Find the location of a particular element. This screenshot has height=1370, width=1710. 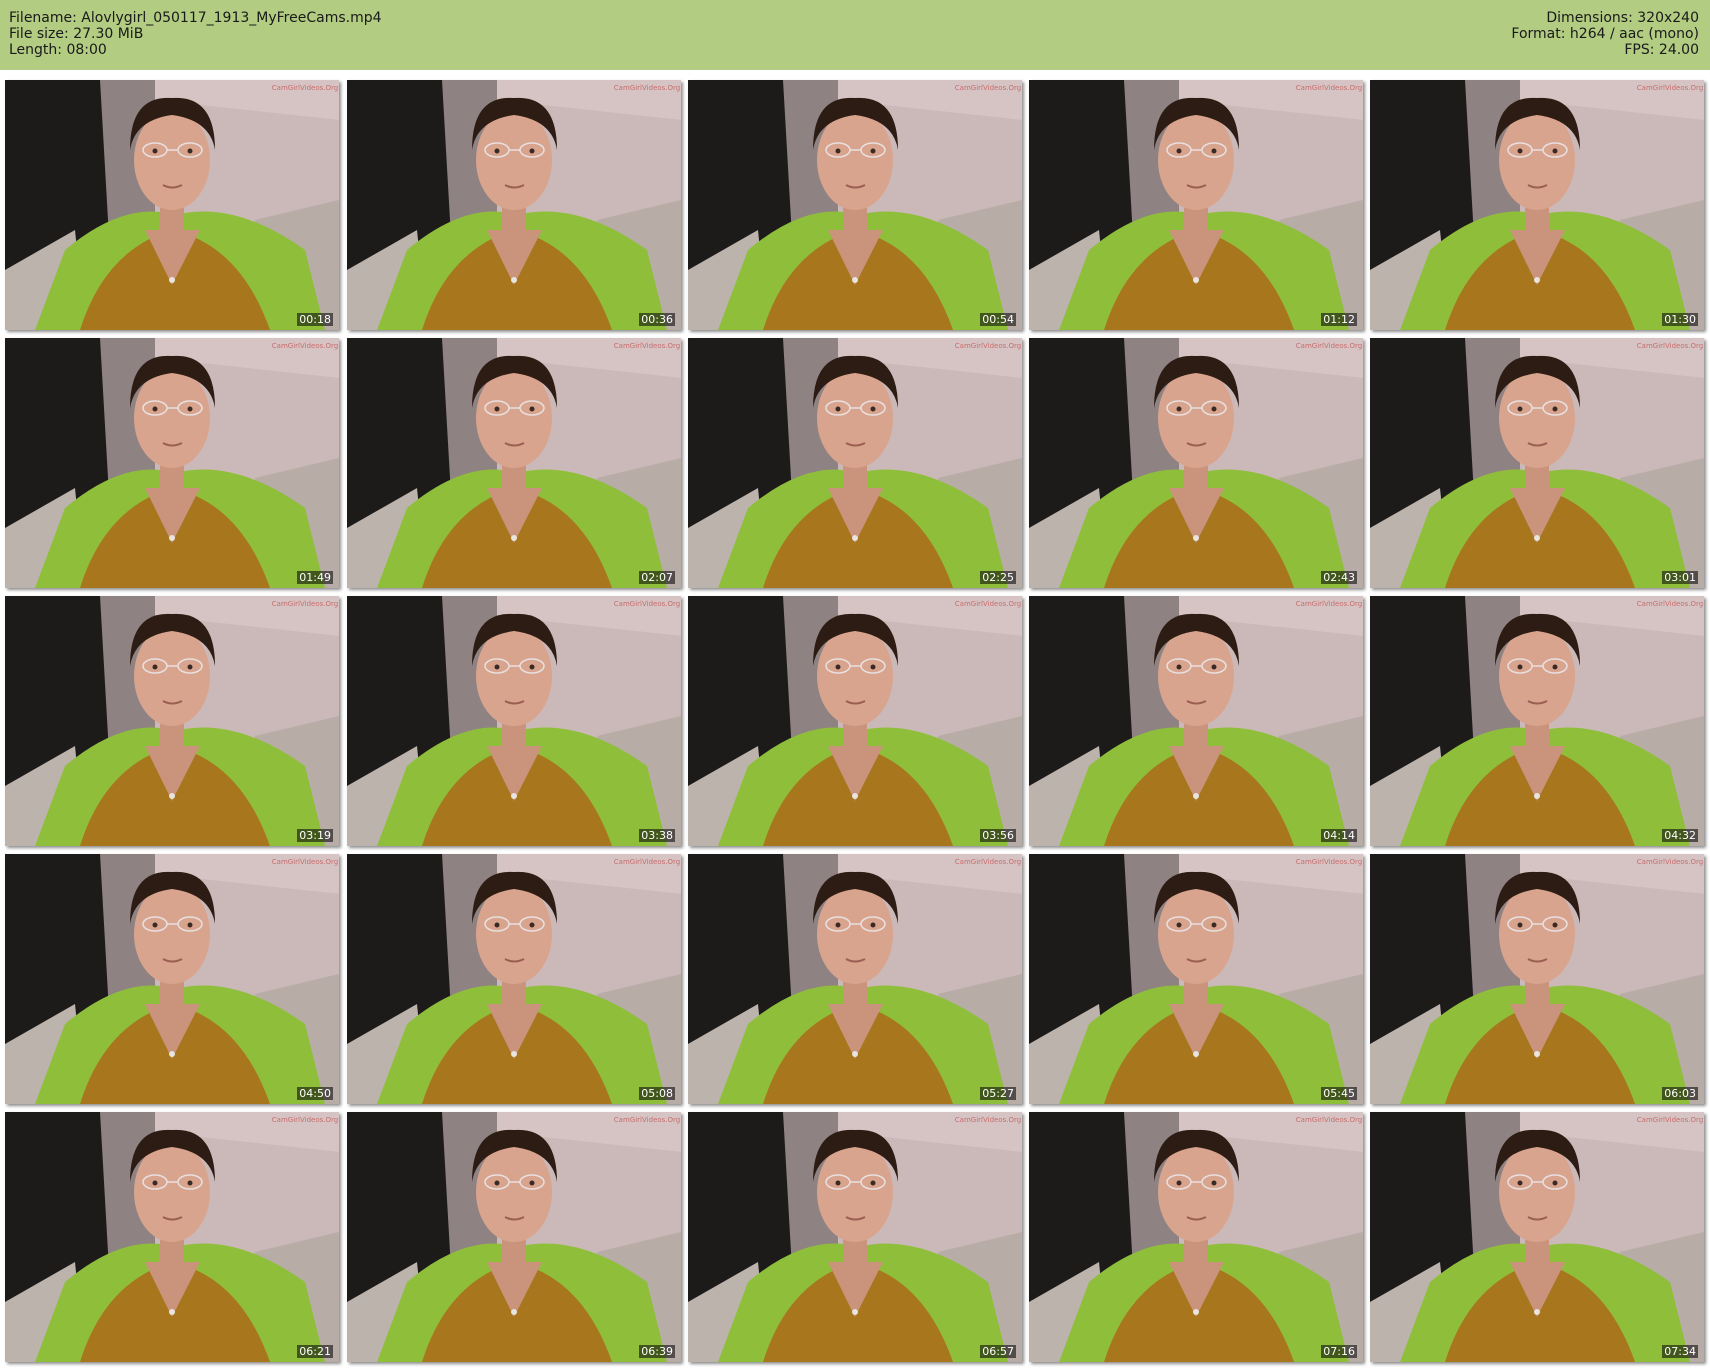

video-thumbnail: CamGirlVideos.Org 01:30 is located at coordinates (1537, 205).